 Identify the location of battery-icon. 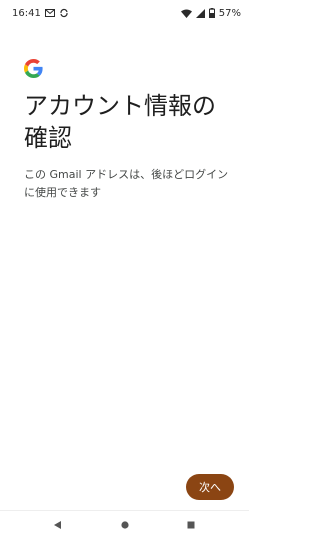
(211, 13).